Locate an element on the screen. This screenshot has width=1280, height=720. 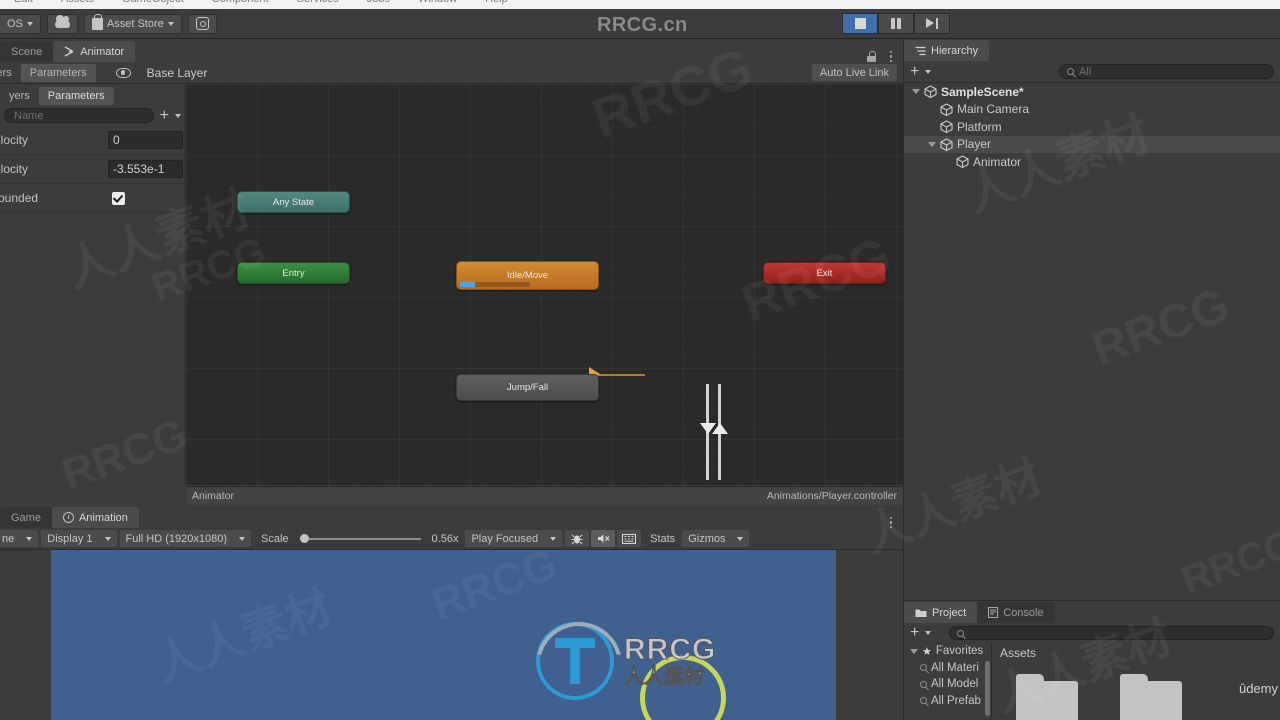
favorite-item: All Materi is located at coordinates (947, 668).